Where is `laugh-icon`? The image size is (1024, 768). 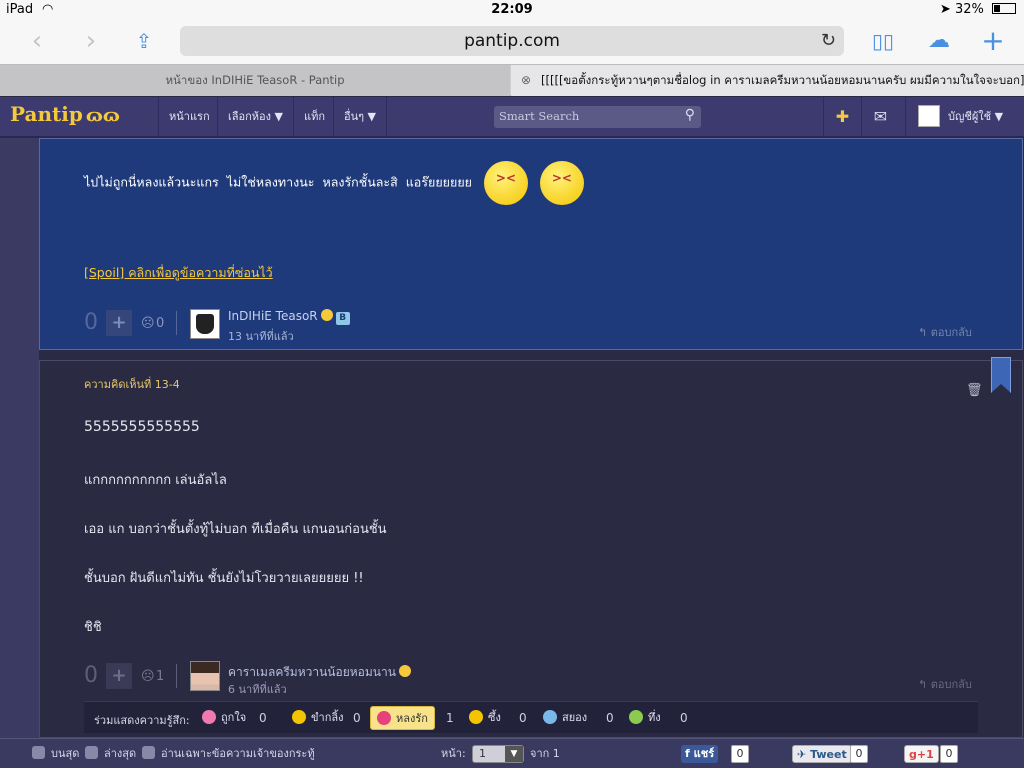
laugh-icon is located at coordinates (299, 717).